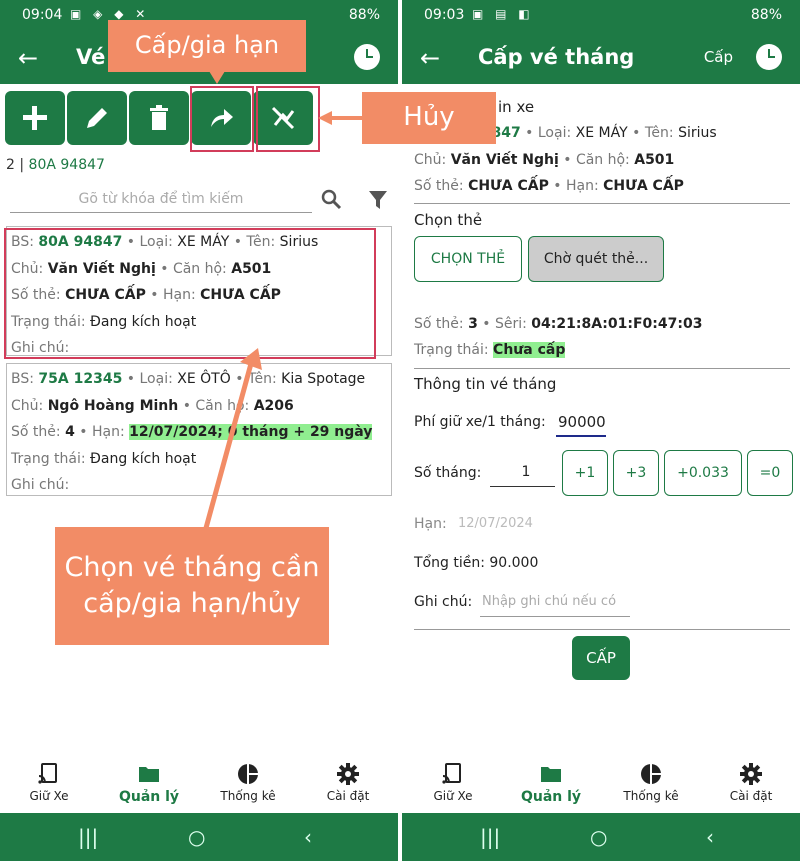 Image resolution: width=800 pixels, height=861 pixels. What do you see at coordinates (207, 46) in the screenshot?
I see `callout-issue: Cấp/gia hạn` at bounding box center [207, 46].